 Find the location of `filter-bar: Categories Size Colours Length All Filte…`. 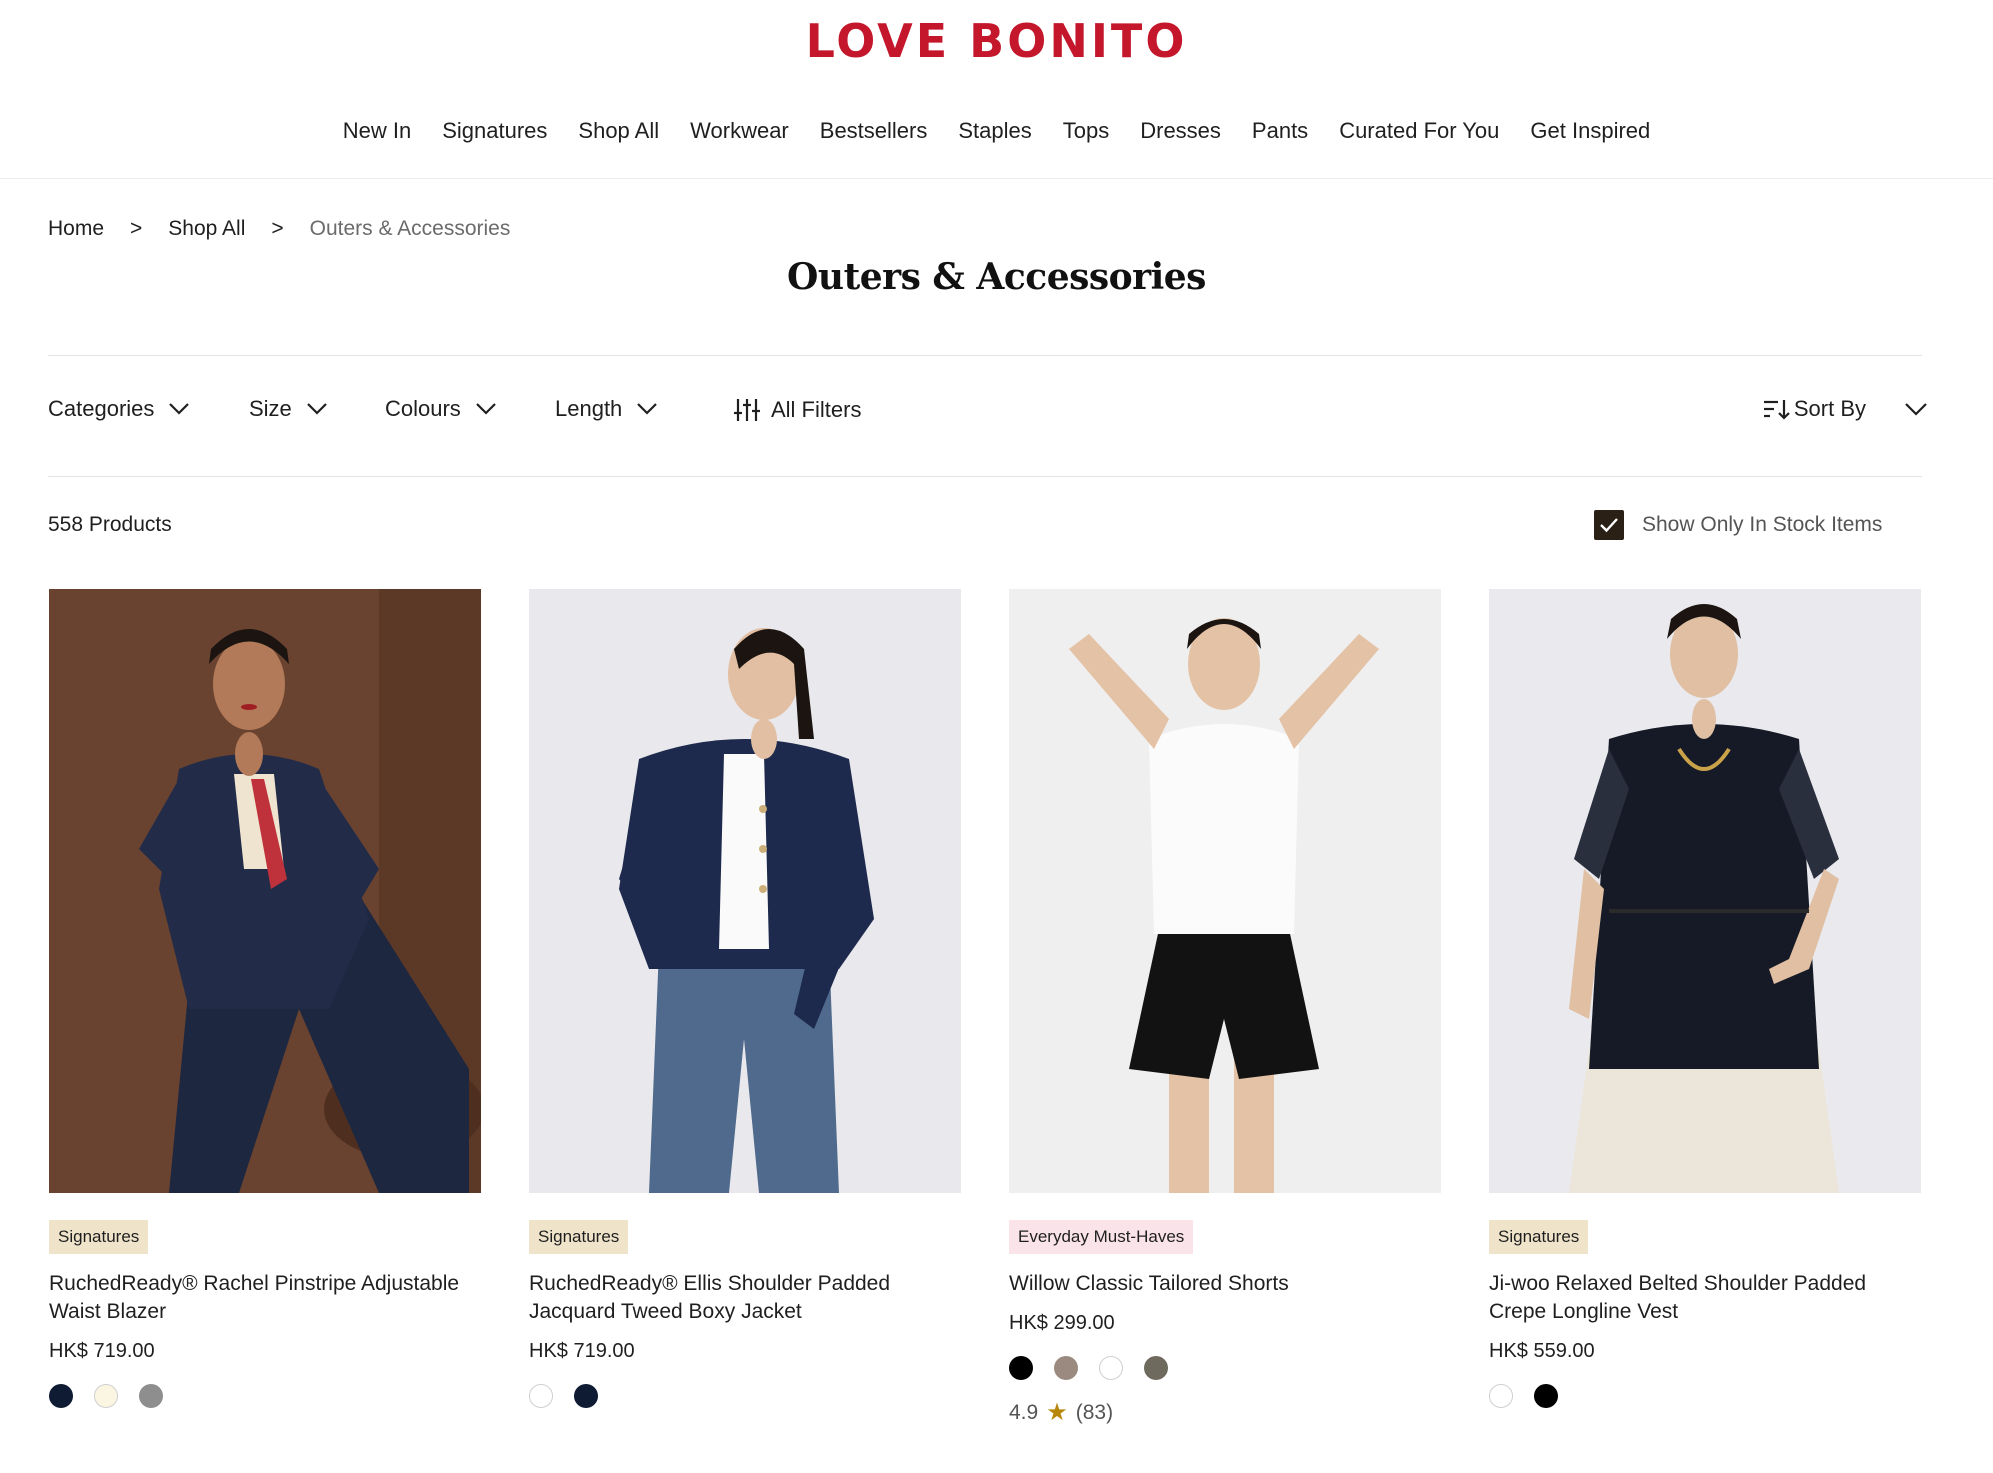

filter-bar: Categories Size Colours Length All Filte… is located at coordinates (988, 416).